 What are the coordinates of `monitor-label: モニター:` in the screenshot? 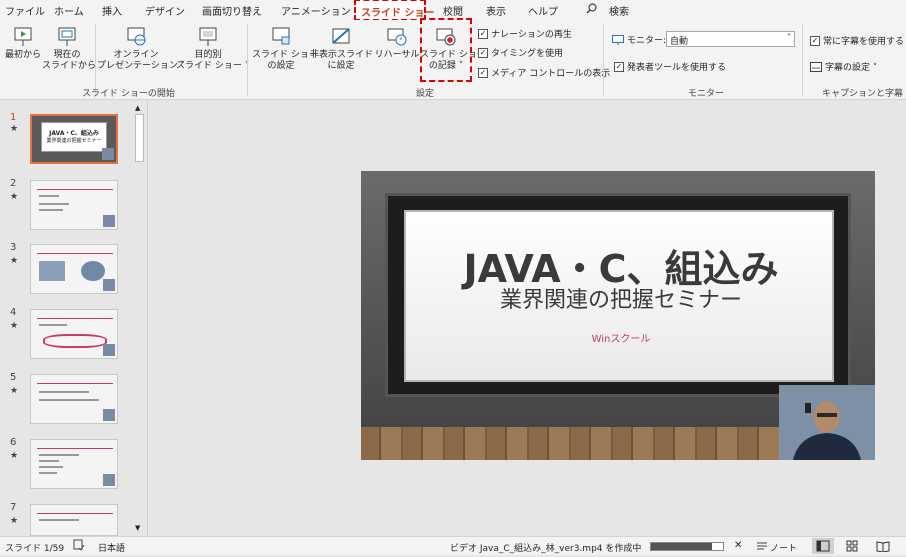 It's located at (639, 39).